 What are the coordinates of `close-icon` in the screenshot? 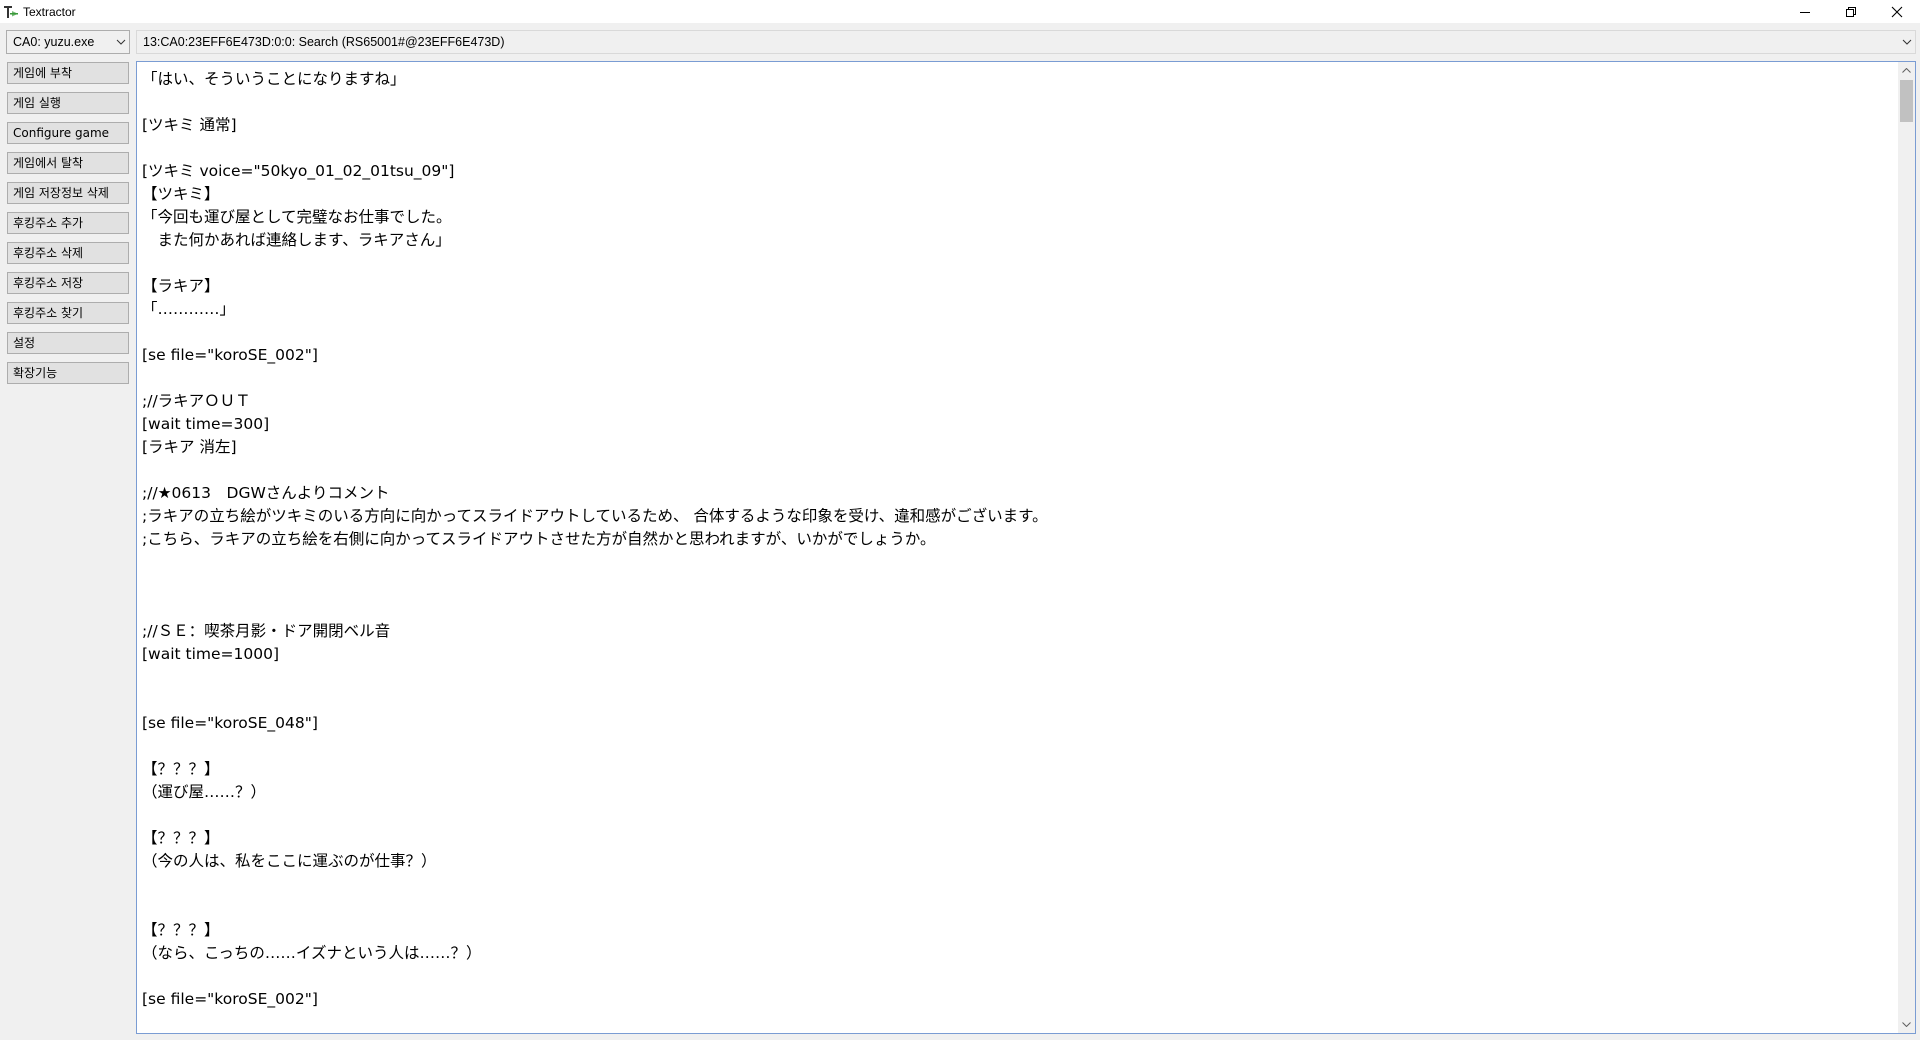 It's located at (1897, 11).